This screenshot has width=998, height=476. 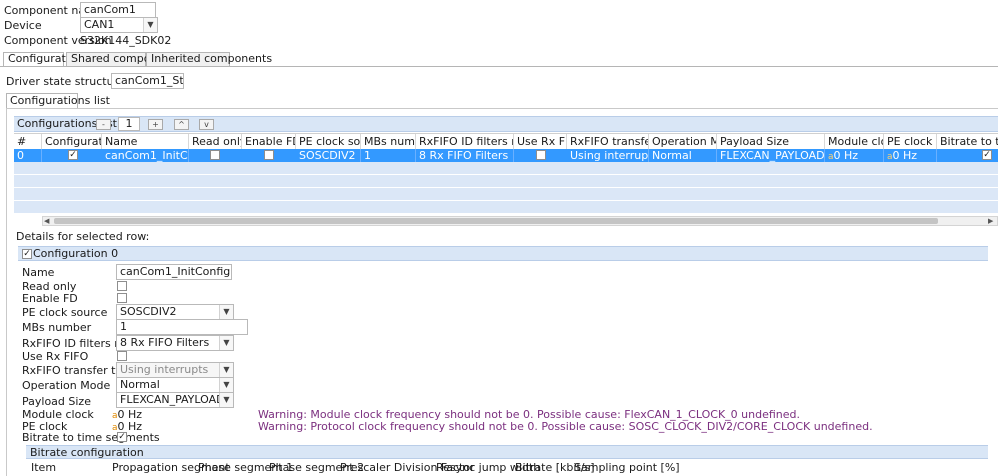 What do you see at coordinates (147, 81) in the screenshot?
I see `driver-state-input: canCom1_State` at bounding box center [147, 81].